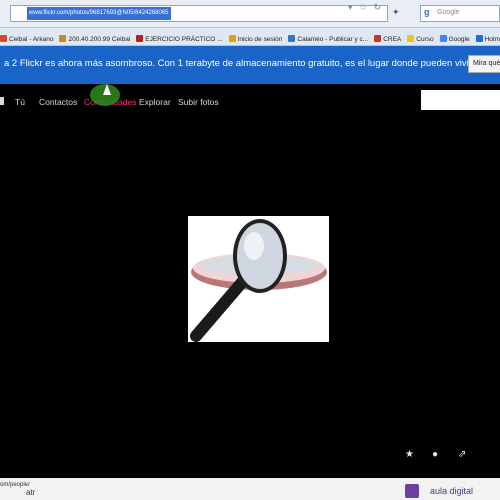 This screenshot has width=500, height=500. I want to click on bookmark-label: CREA, so click(392, 39).